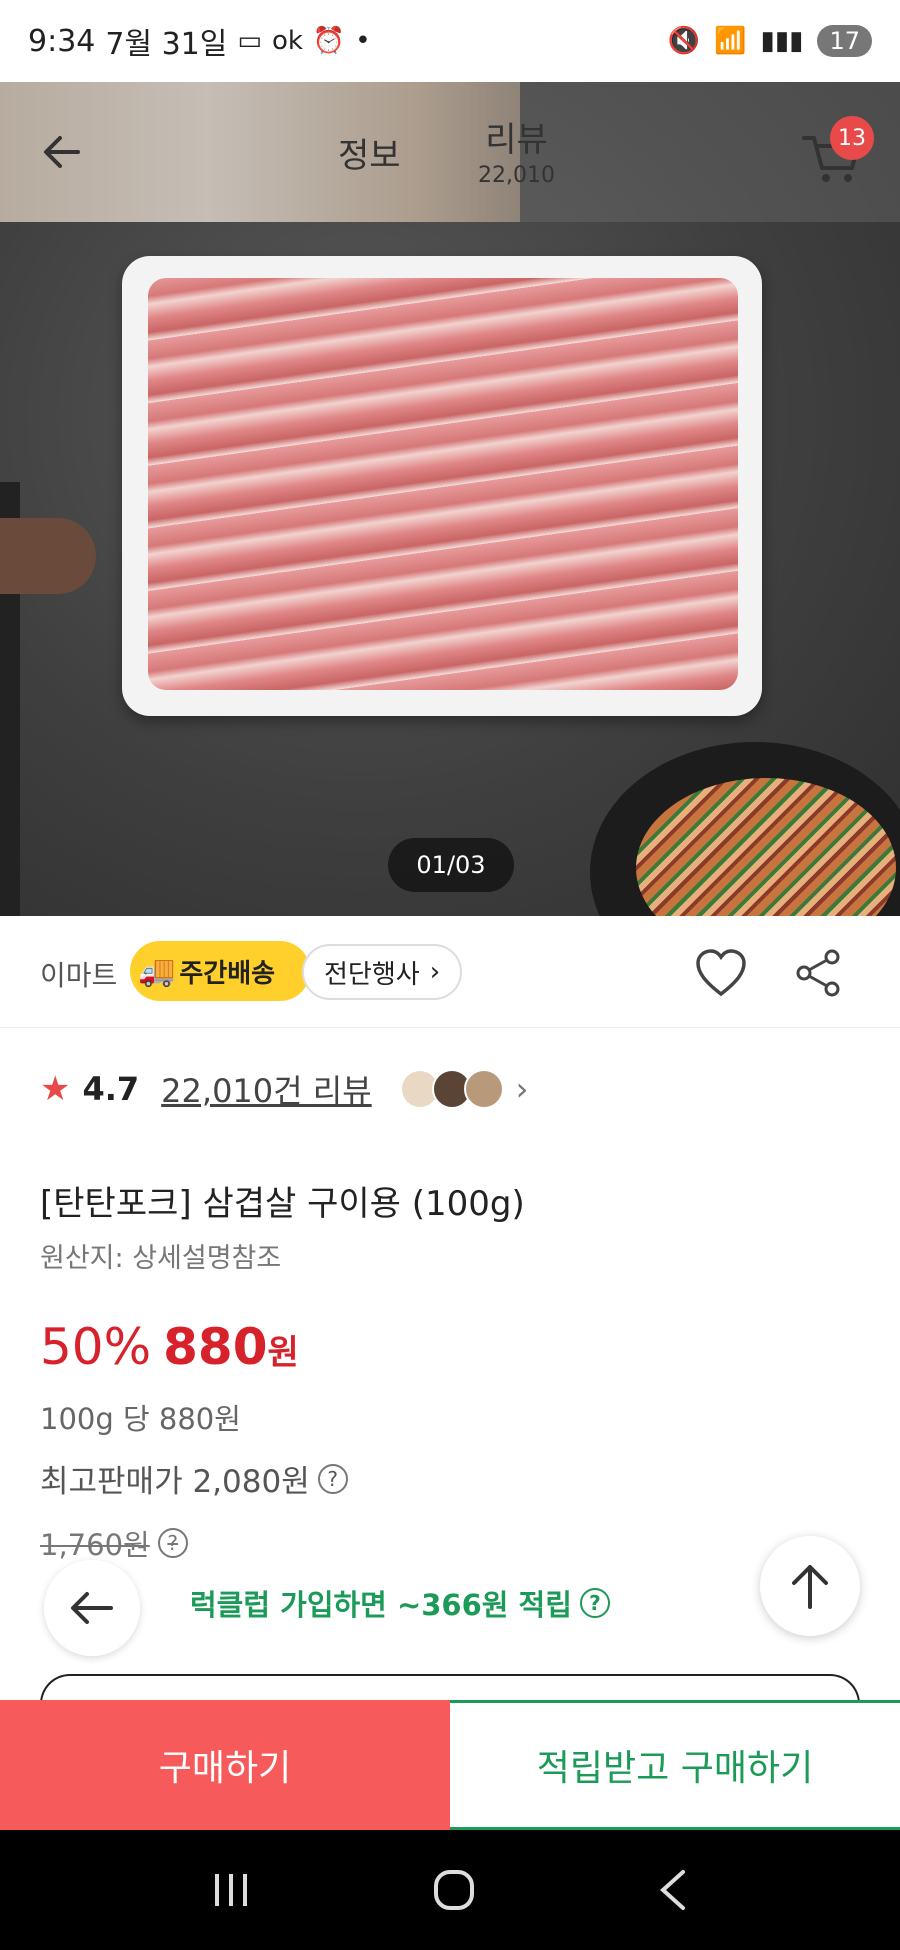  What do you see at coordinates (282, 1204) in the screenshot?
I see `product-title: [탄탄포크] 삼겹살 구이용 (100g)` at bounding box center [282, 1204].